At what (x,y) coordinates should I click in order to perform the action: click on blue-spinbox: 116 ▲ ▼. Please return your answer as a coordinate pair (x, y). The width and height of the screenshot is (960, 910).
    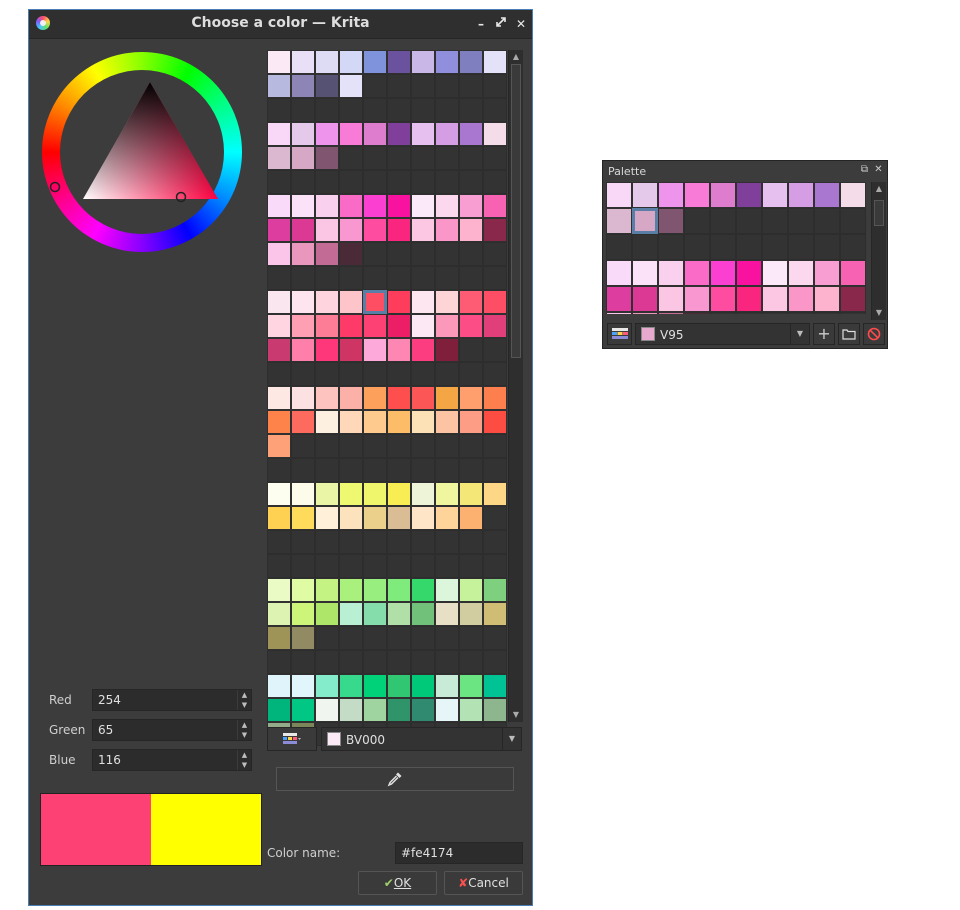
    Looking at the image, I should click on (172, 760).